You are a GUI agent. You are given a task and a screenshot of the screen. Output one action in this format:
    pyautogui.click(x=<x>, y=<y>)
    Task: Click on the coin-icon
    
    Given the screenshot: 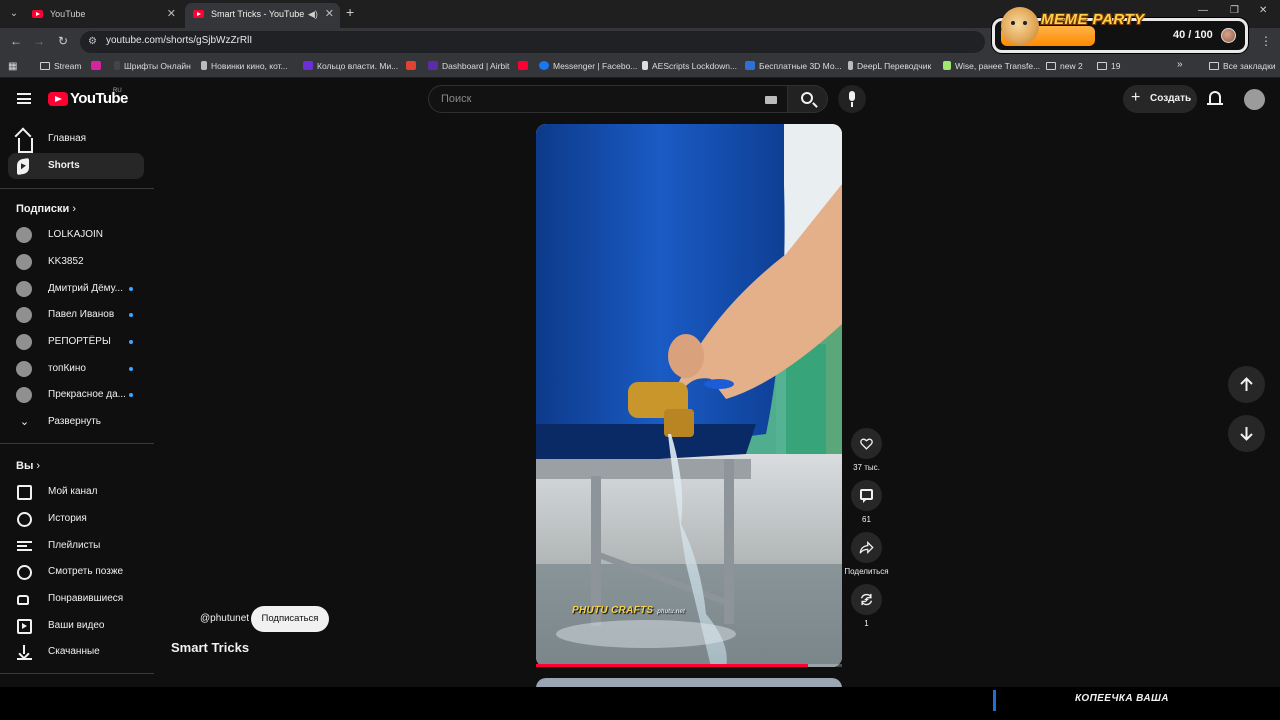 What is the action you would take?
    pyautogui.click(x=1228, y=35)
    